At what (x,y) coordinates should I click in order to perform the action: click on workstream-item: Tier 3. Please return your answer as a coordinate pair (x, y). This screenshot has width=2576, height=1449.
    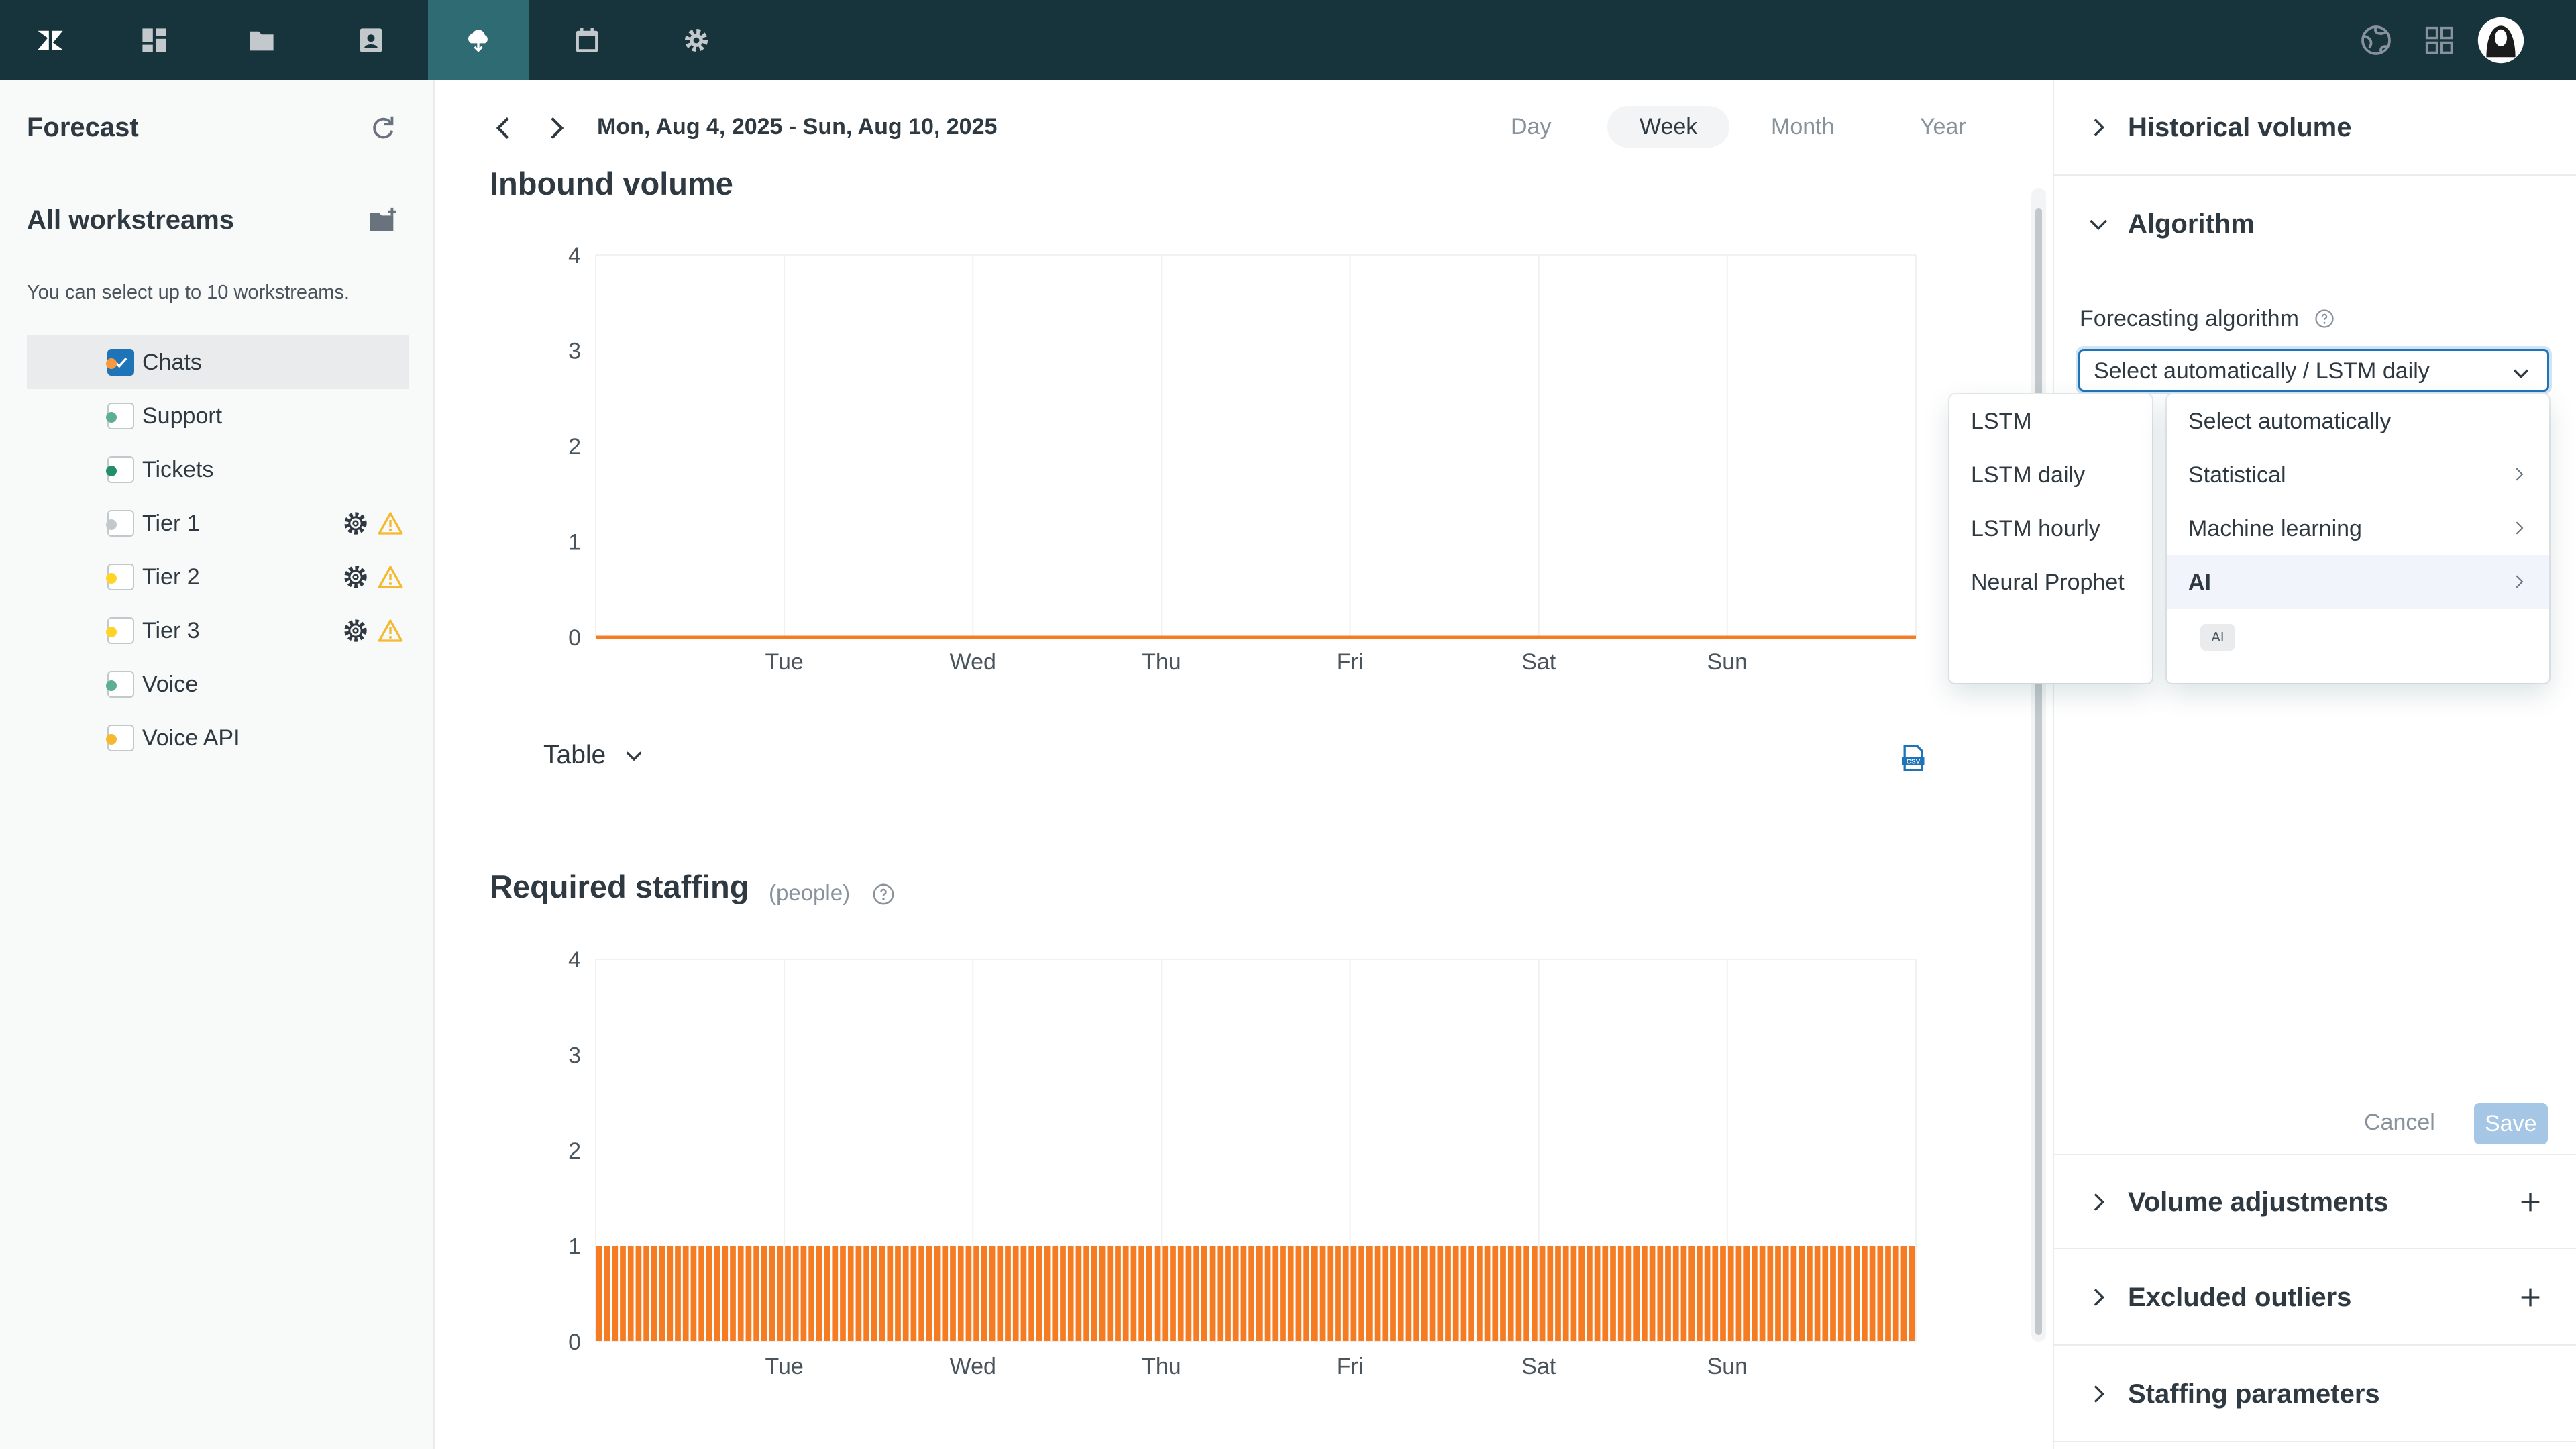
    Looking at the image, I should click on (218, 630).